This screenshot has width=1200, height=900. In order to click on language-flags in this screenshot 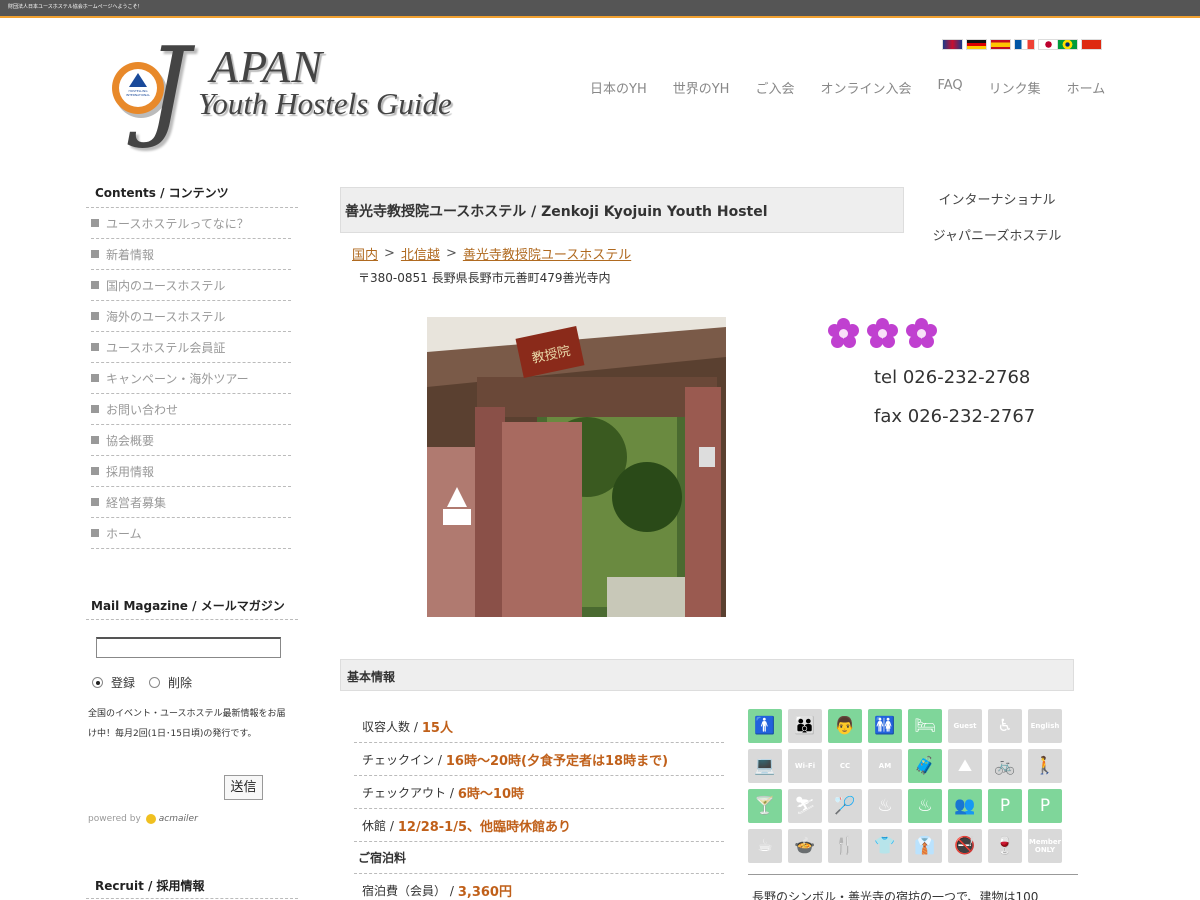, I will do `click(1022, 45)`.